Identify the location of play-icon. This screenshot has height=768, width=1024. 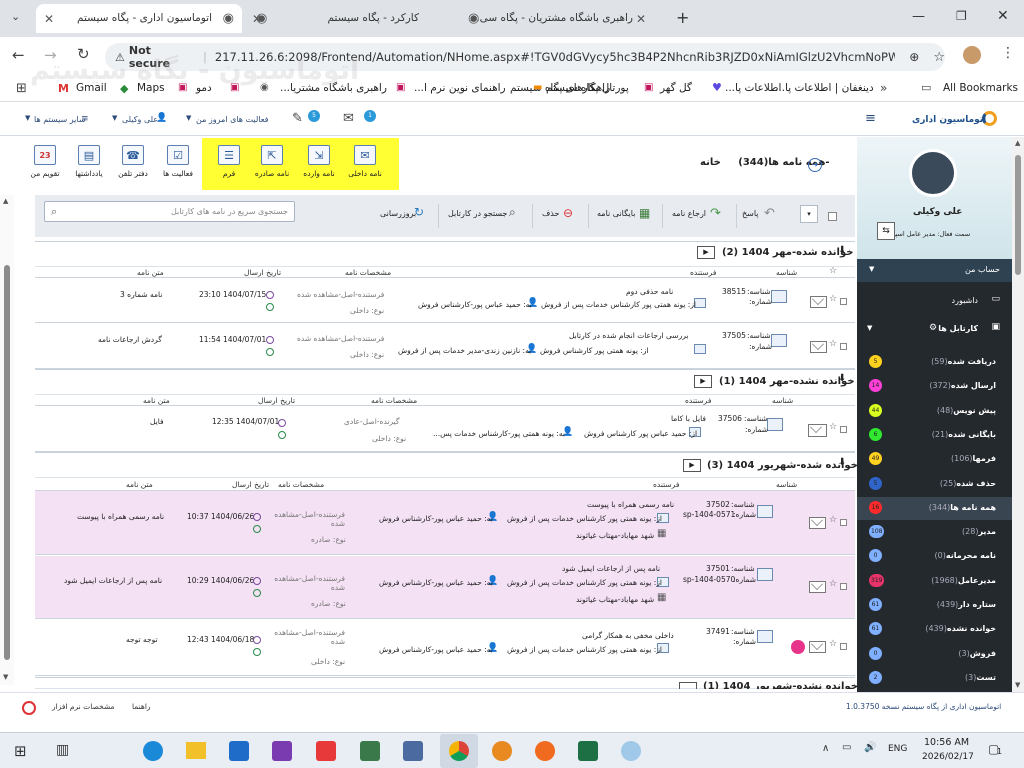
(688, 685).